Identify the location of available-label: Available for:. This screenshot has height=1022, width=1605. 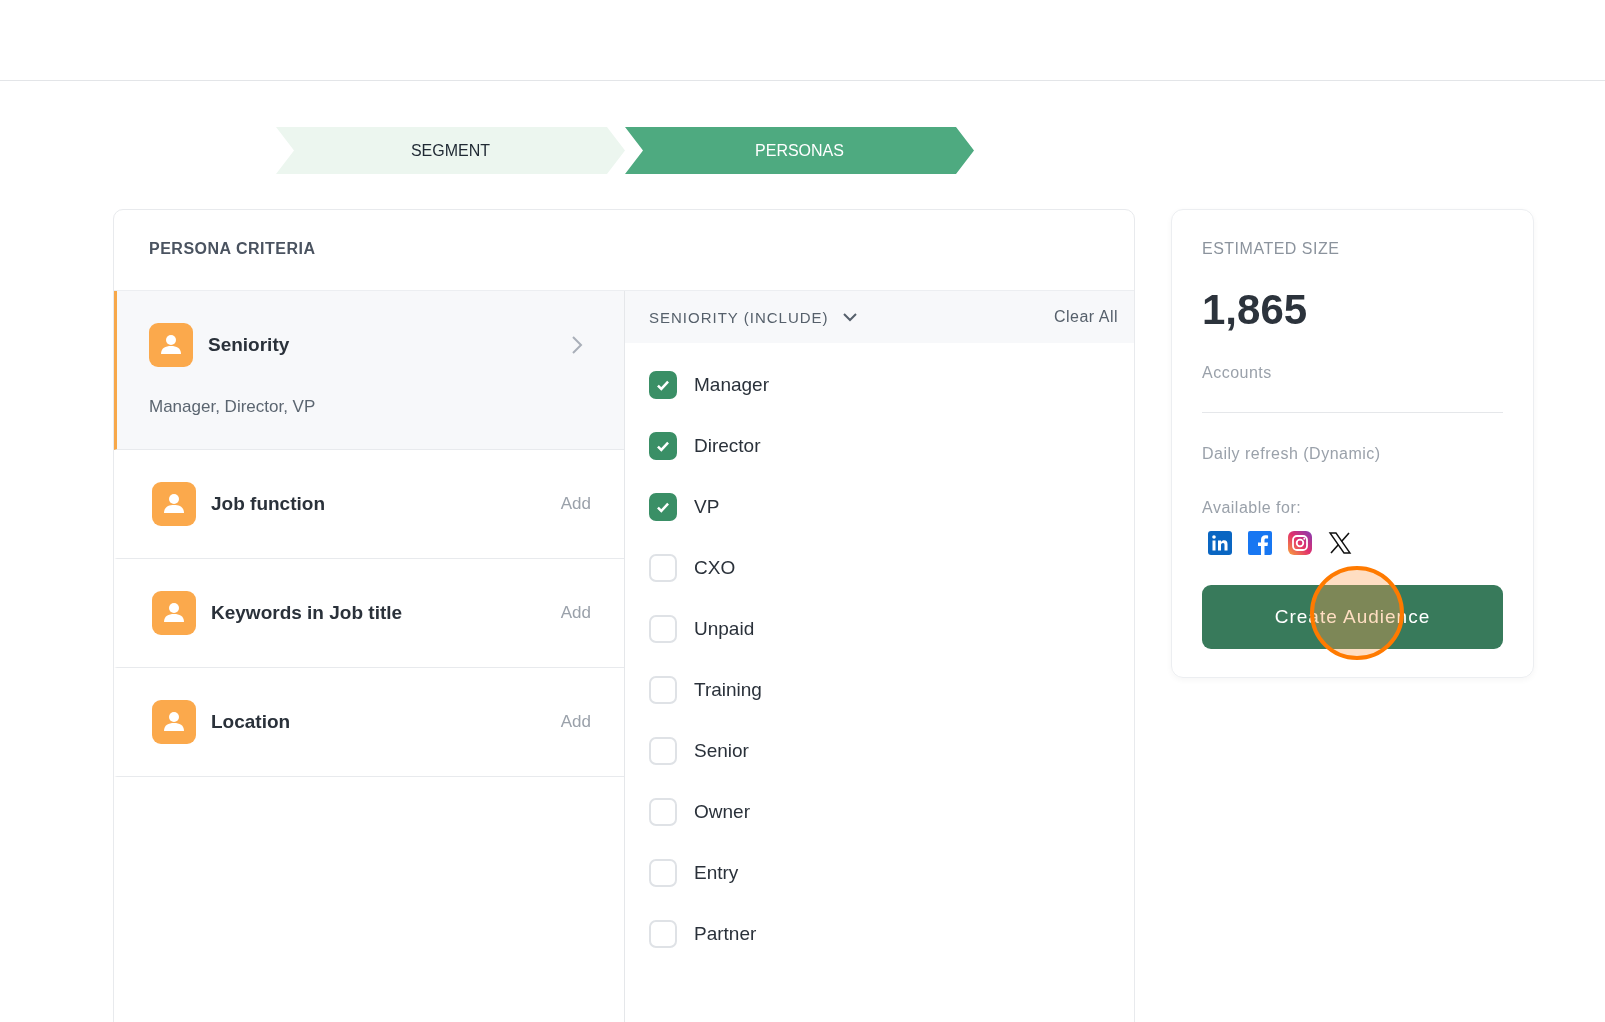
(1252, 508).